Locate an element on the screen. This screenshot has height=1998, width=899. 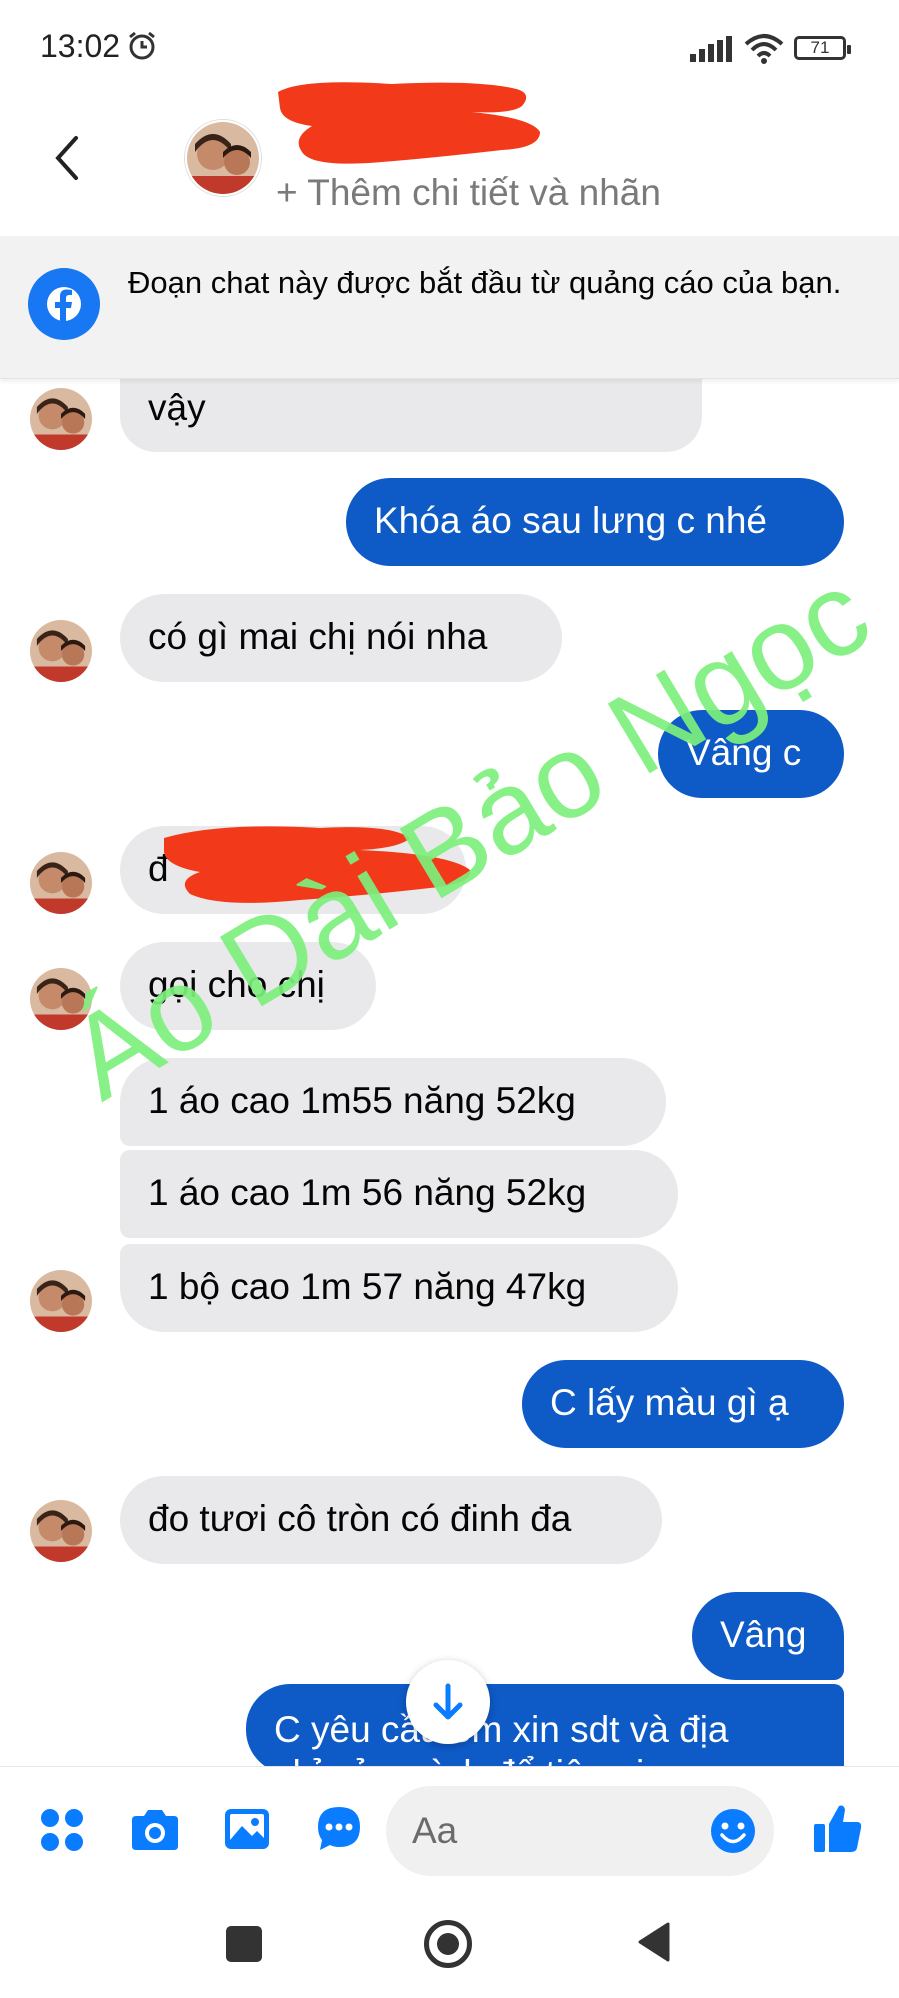
contact-name-redaction is located at coordinates (409, 123).